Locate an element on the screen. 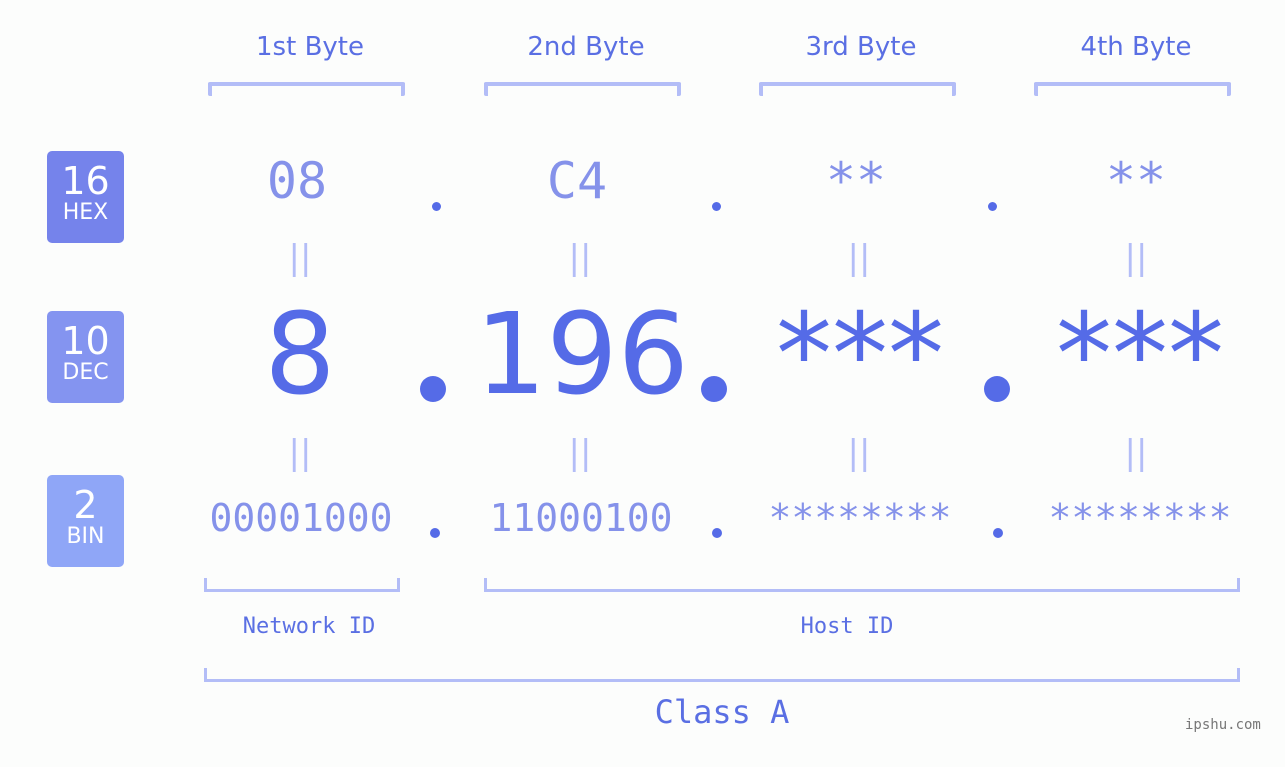 This screenshot has height=767, width=1285. hex-label: HEX is located at coordinates (85, 212).